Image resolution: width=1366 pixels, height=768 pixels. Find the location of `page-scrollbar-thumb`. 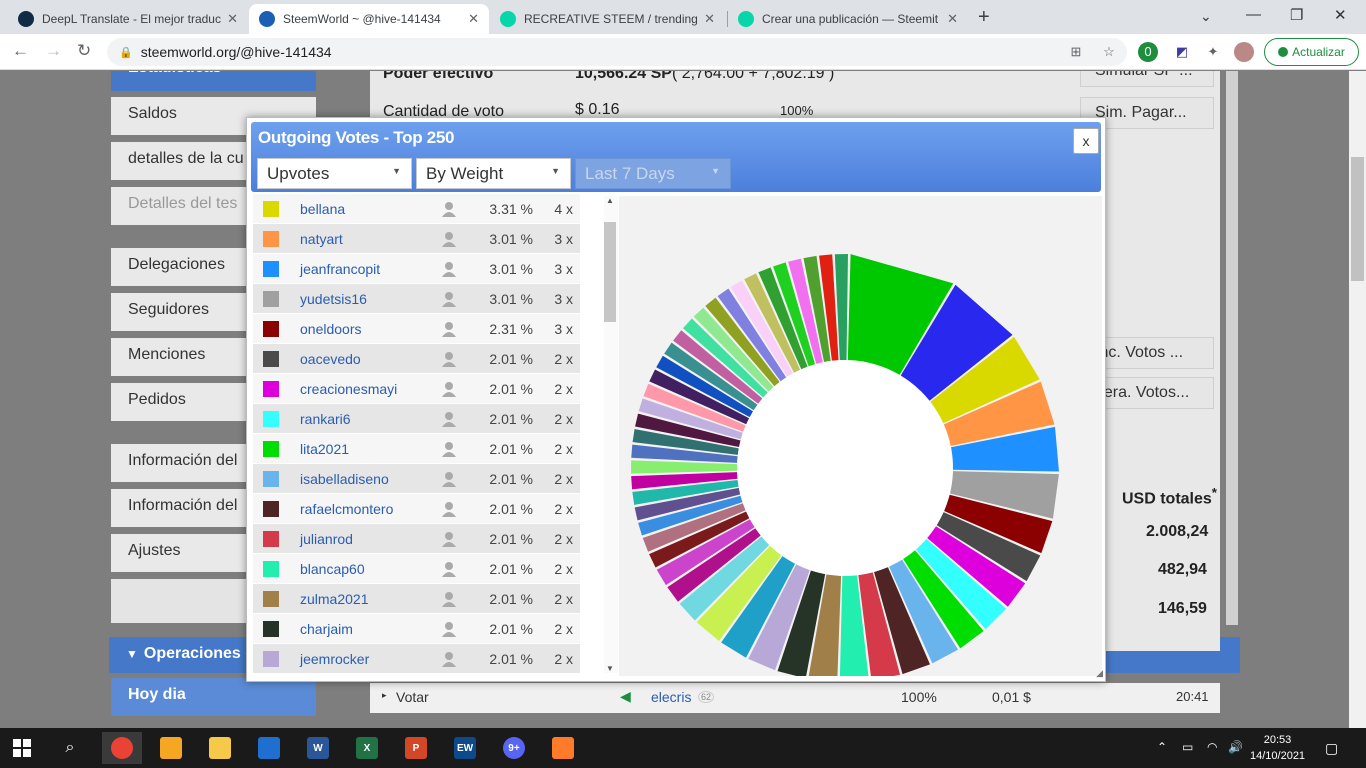

page-scrollbar-thumb is located at coordinates (1357, 219).